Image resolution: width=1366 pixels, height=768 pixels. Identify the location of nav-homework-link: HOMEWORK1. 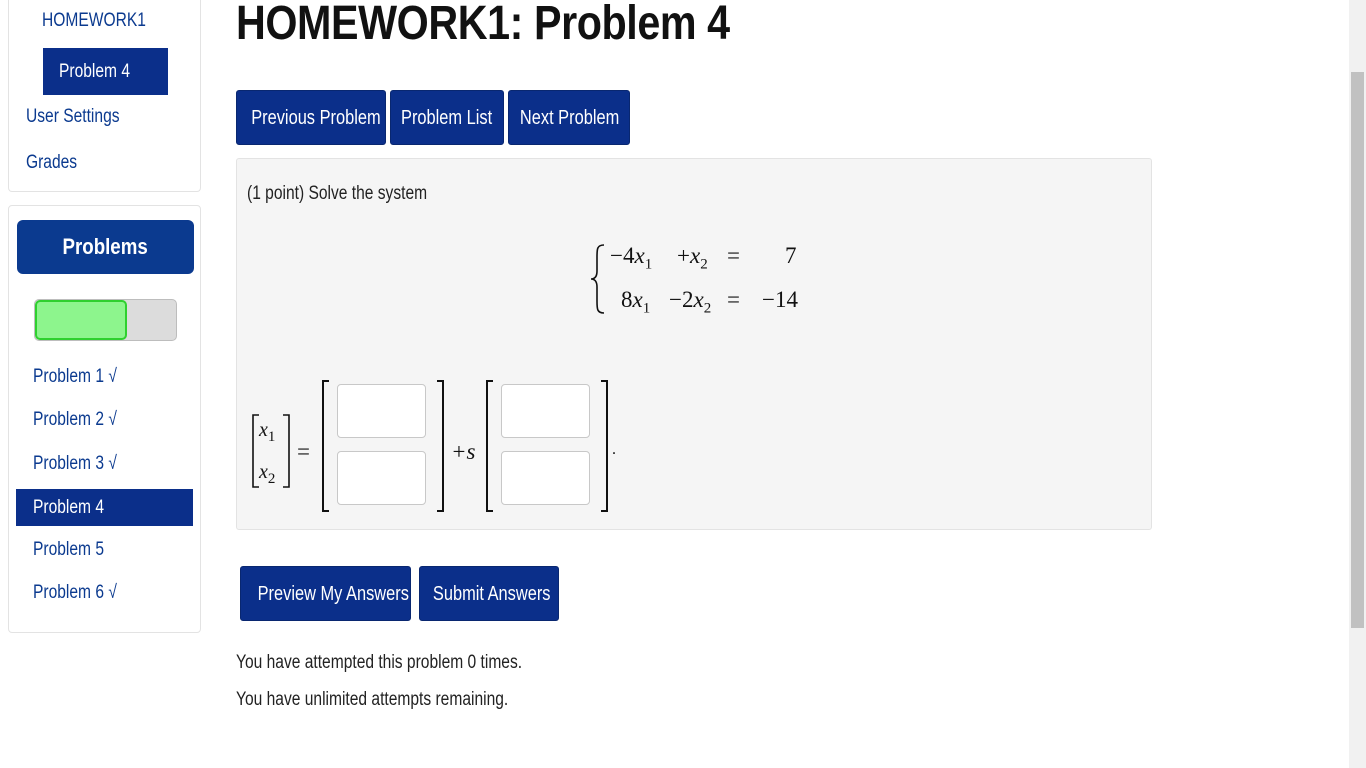
(94, 21).